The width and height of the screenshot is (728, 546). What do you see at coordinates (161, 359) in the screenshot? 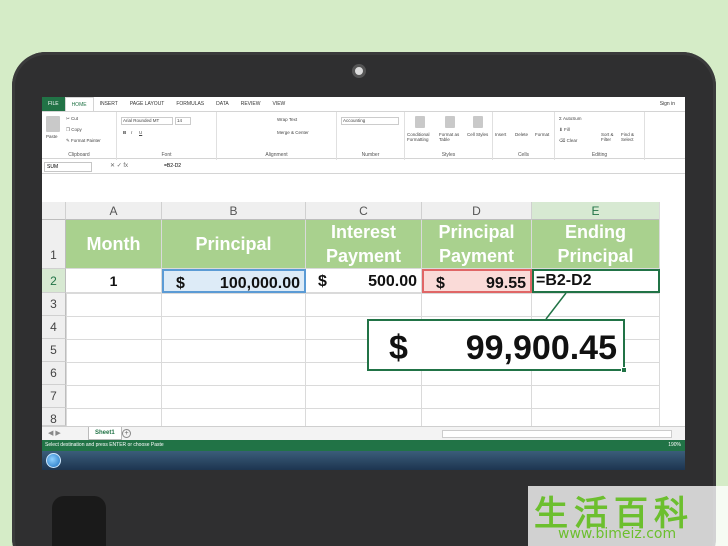
I see `gridline-b` at bounding box center [161, 359].